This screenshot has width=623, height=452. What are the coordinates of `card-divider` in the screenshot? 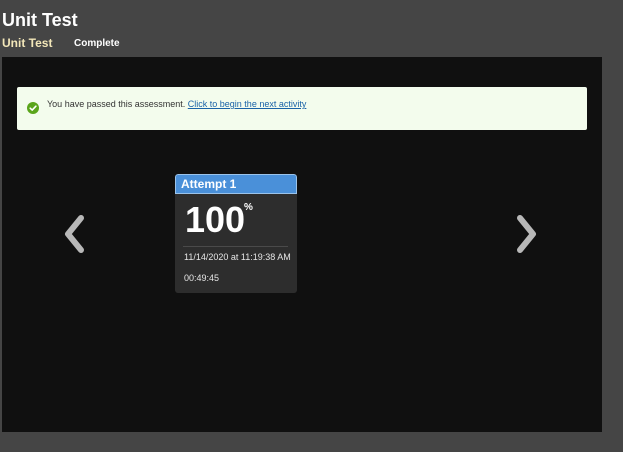 It's located at (235, 246).